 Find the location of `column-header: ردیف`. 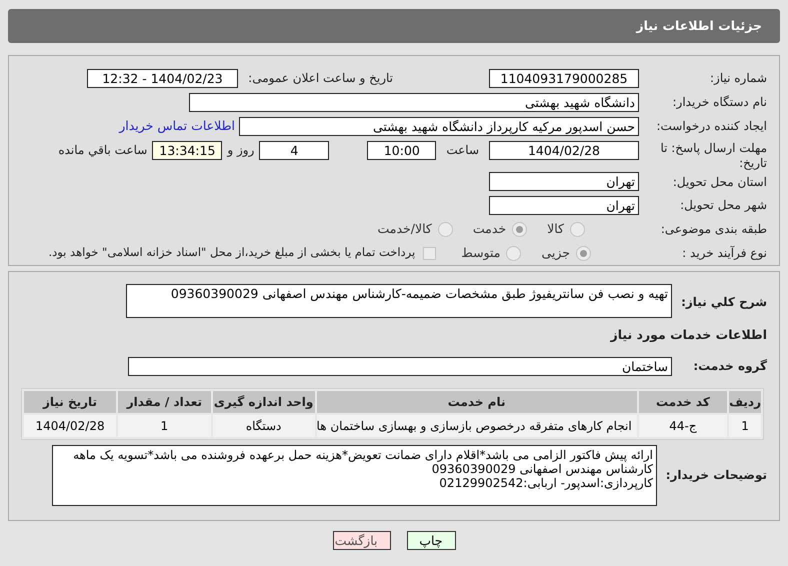

column-header: ردیف is located at coordinates (745, 401).